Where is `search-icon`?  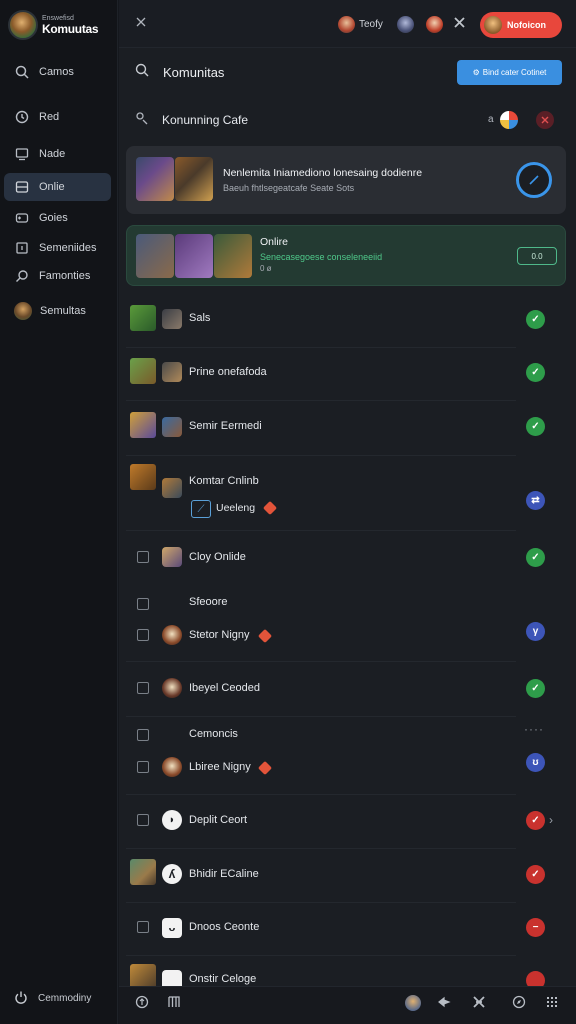 search-icon is located at coordinates (142, 71).